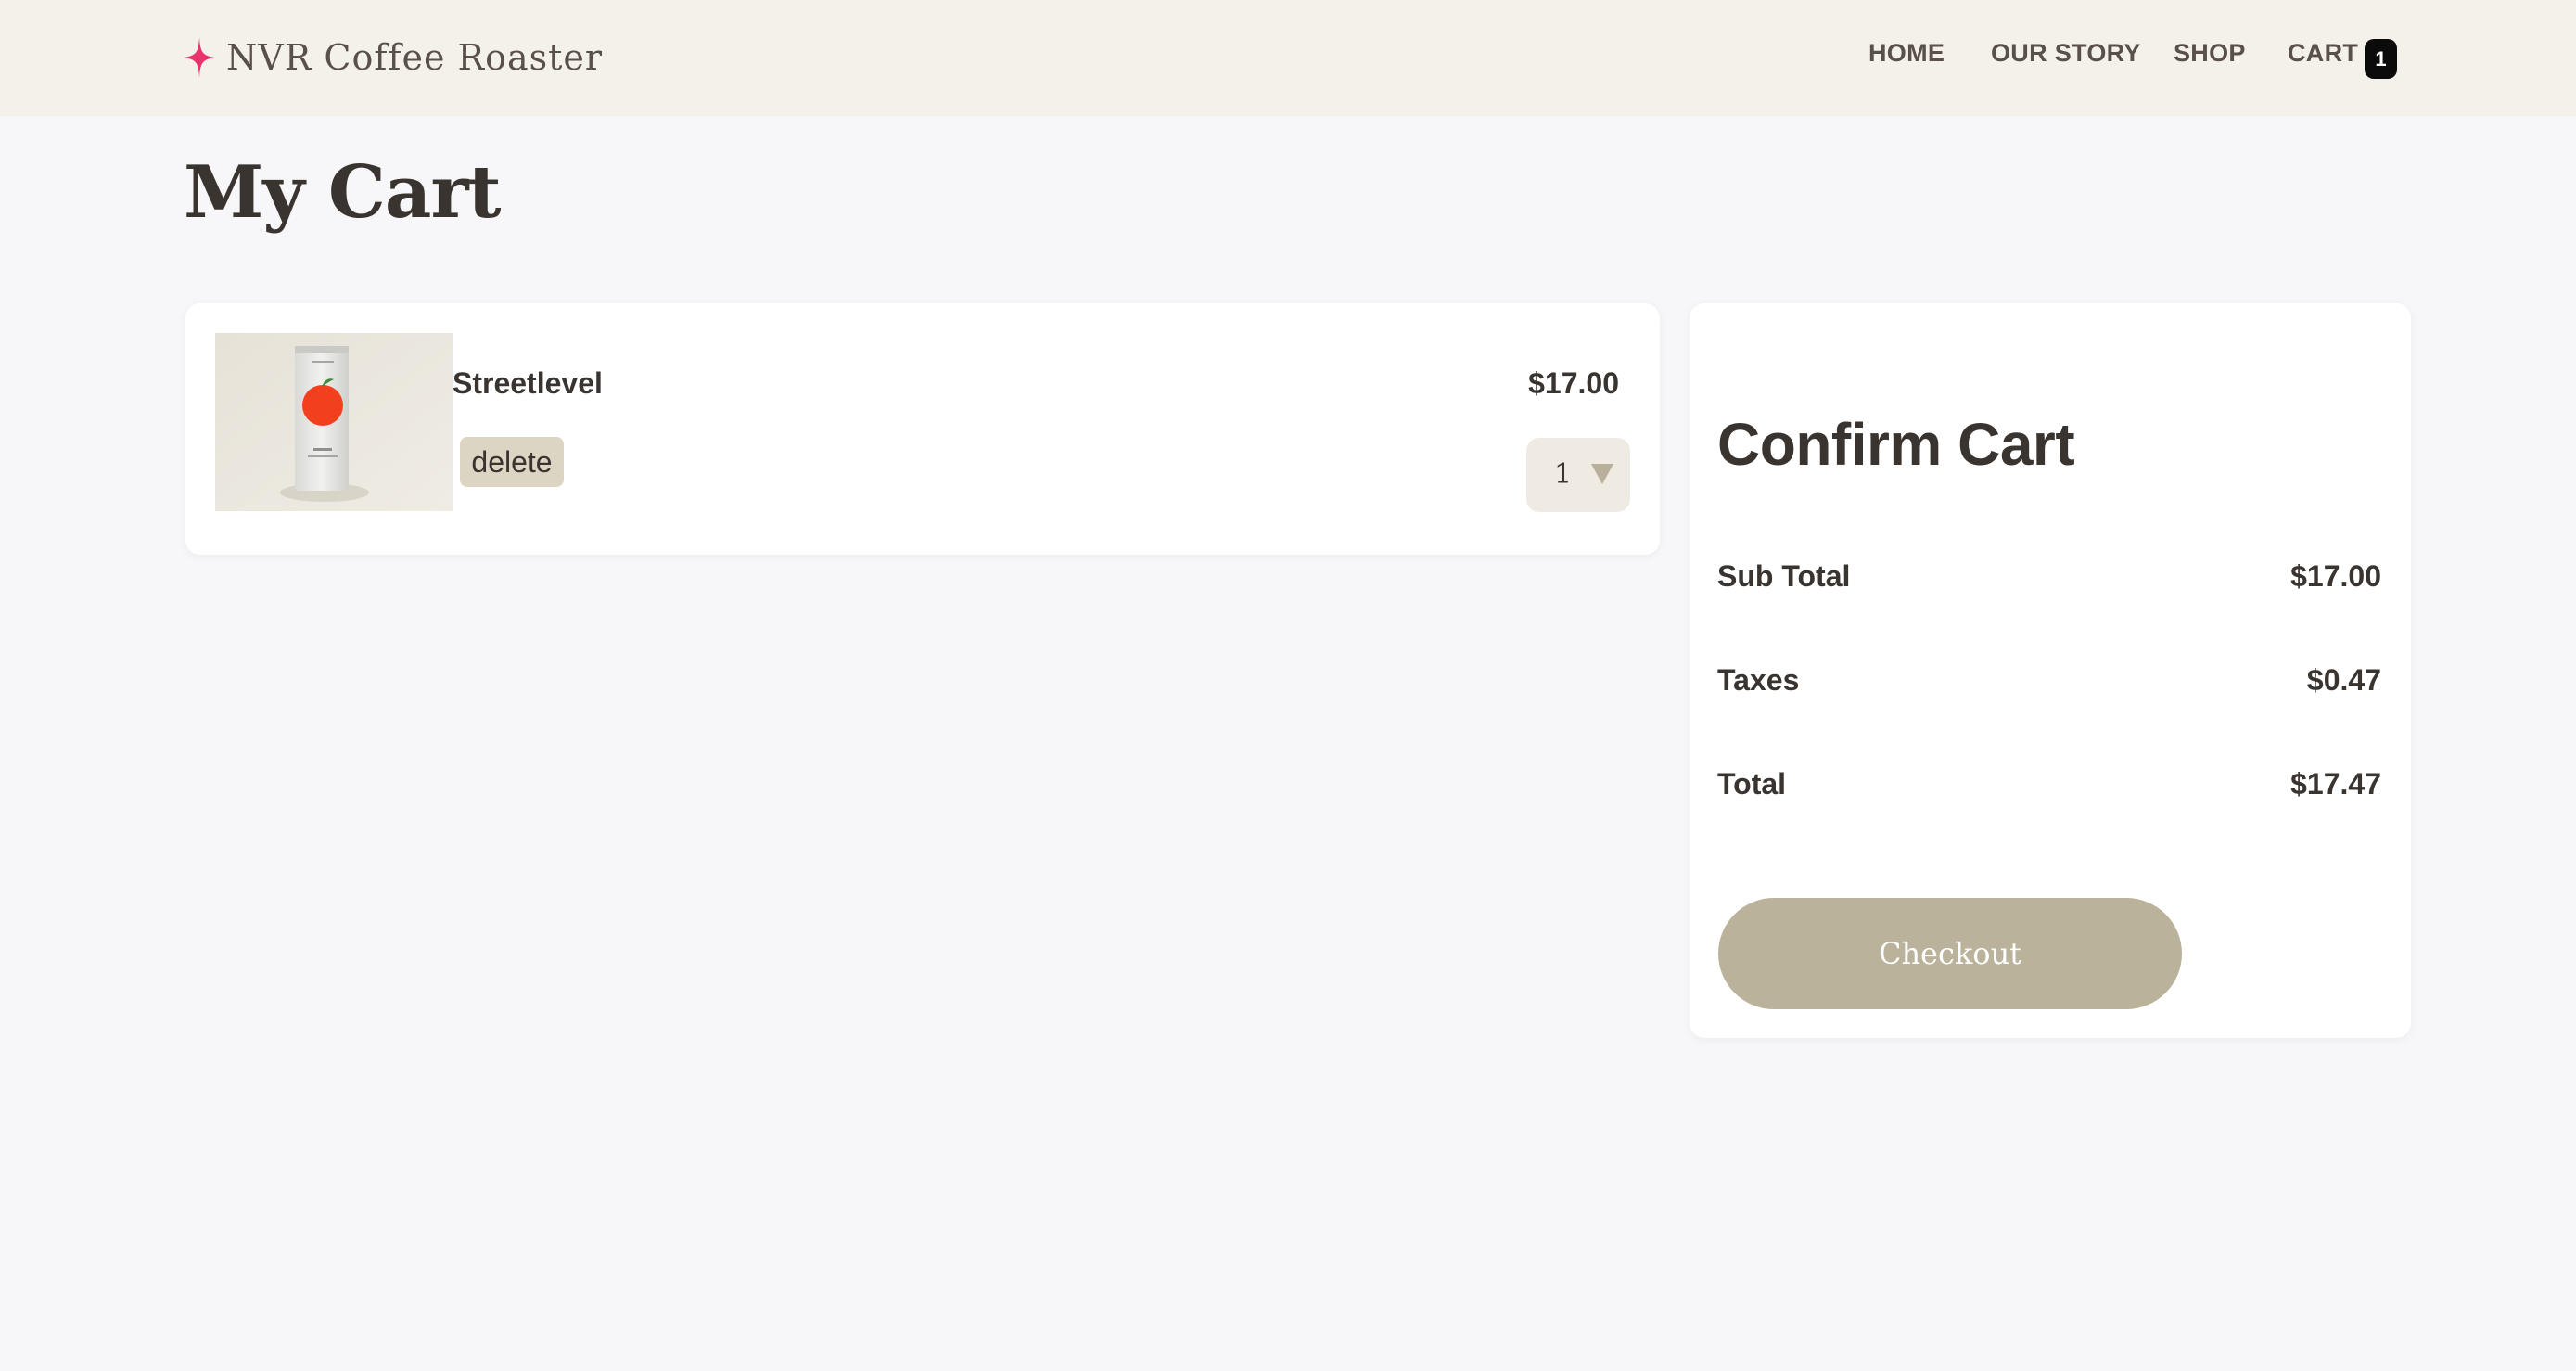 The image size is (2576, 1371). What do you see at coordinates (2049, 684) in the screenshot?
I see `taxes-row: Taxes $0.47` at bounding box center [2049, 684].